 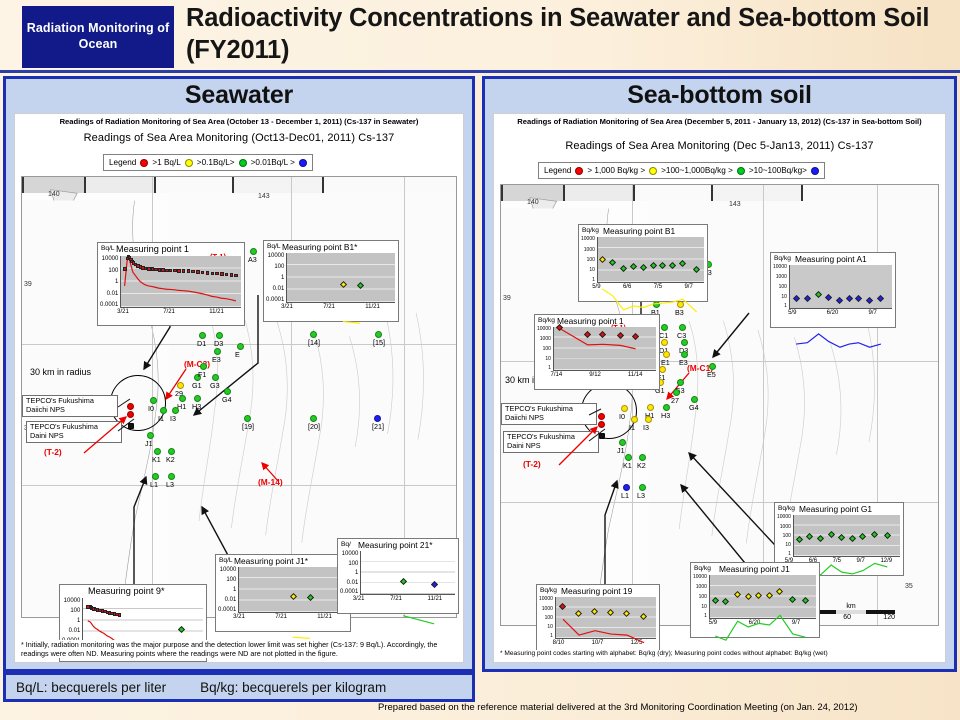 I want to click on inset-title: Measuring point B1, so click(x=639, y=231).